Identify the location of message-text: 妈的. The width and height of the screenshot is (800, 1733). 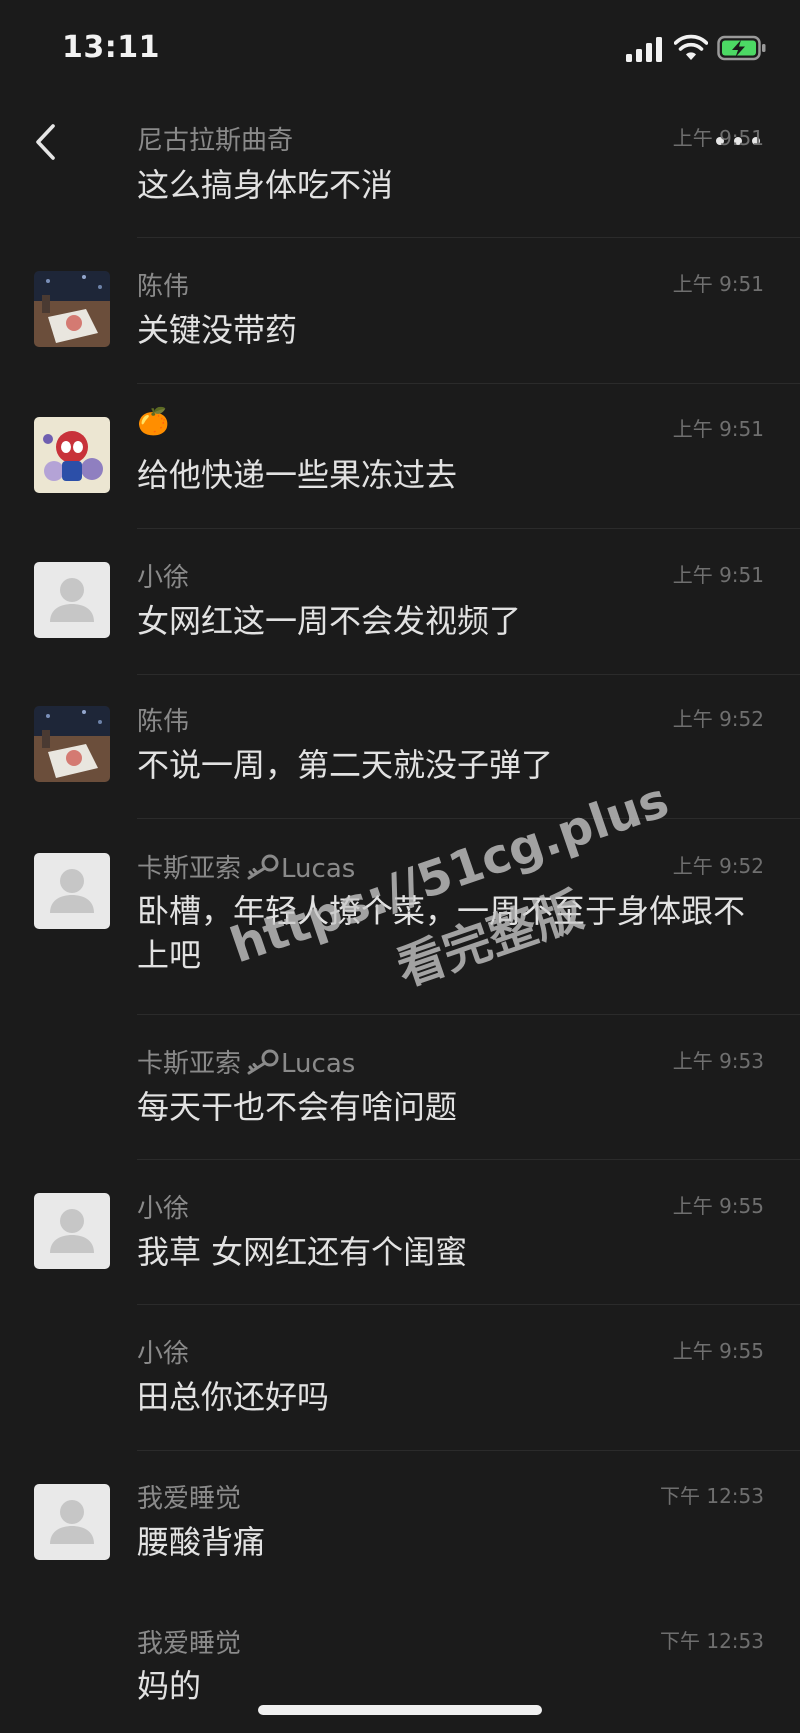
(169, 1686).